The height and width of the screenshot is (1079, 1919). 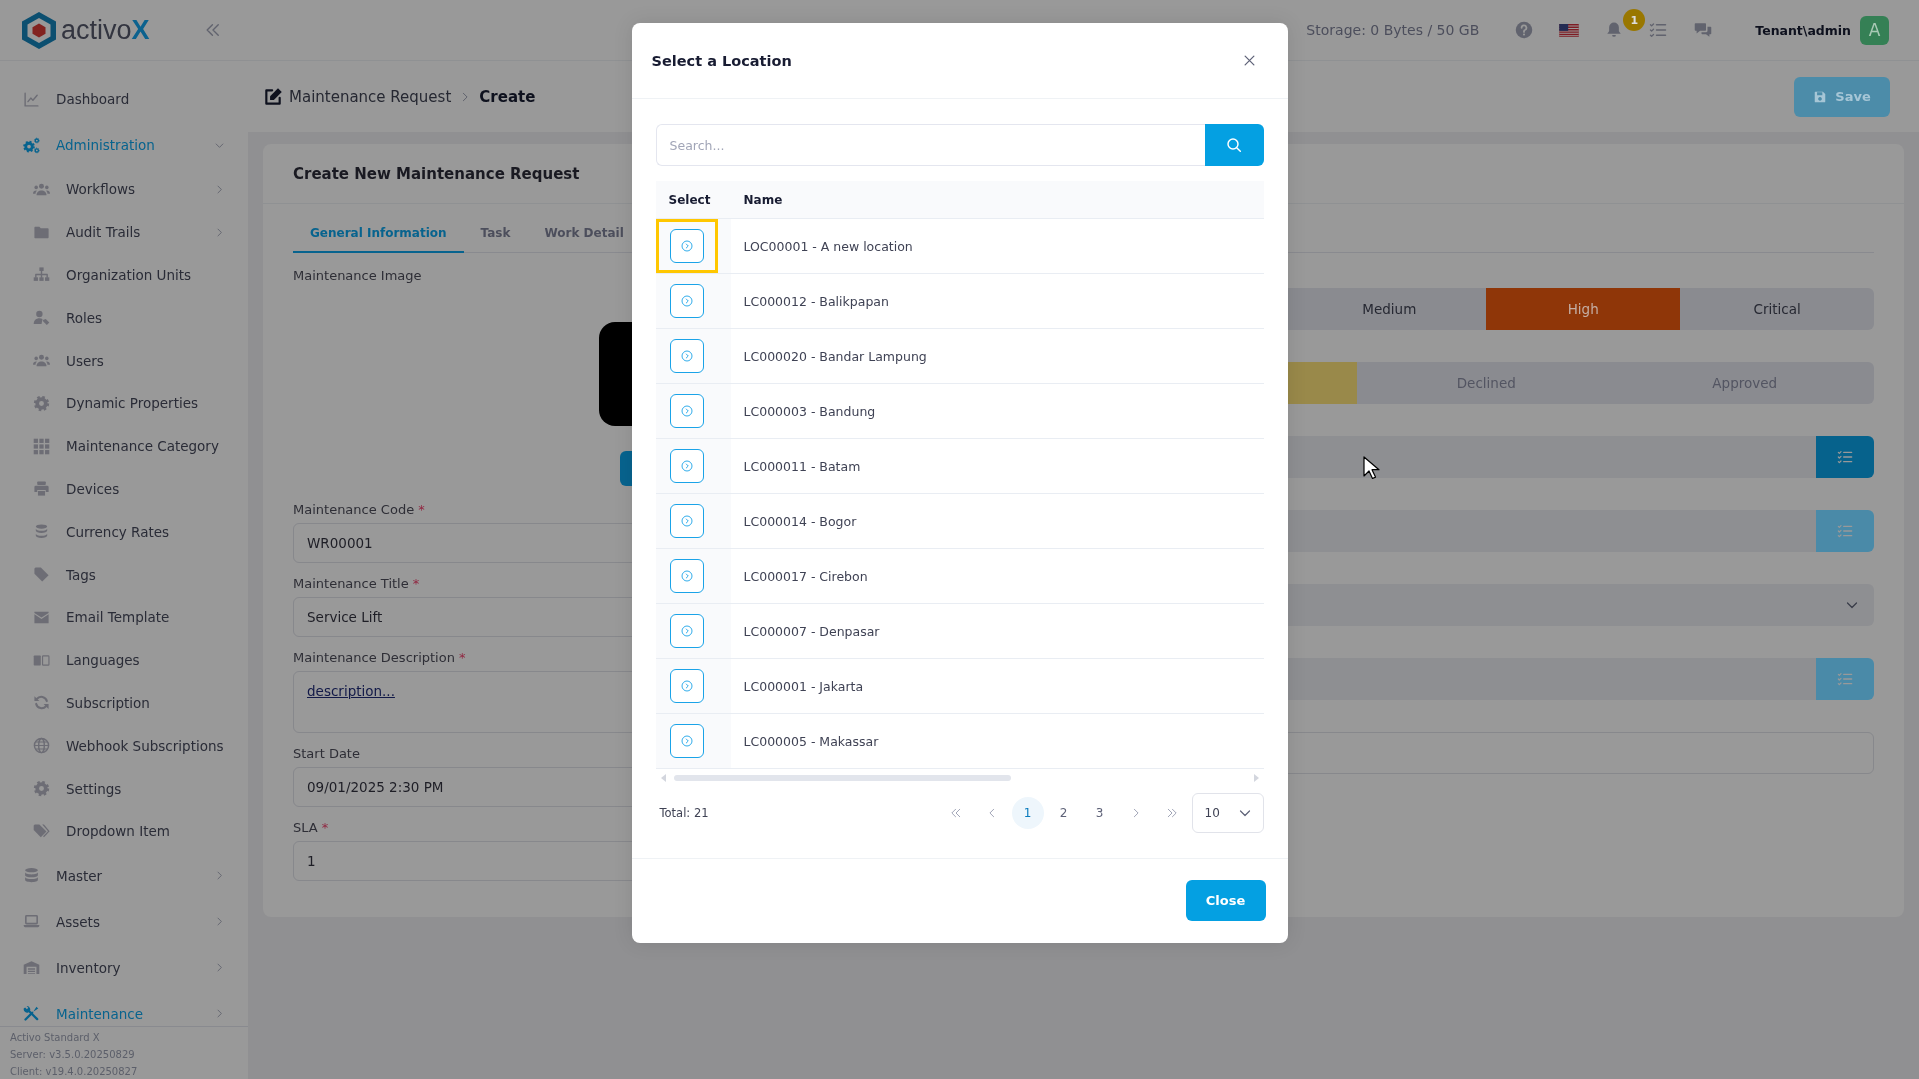 What do you see at coordinates (1845, 457) in the screenshot?
I see `list-button` at bounding box center [1845, 457].